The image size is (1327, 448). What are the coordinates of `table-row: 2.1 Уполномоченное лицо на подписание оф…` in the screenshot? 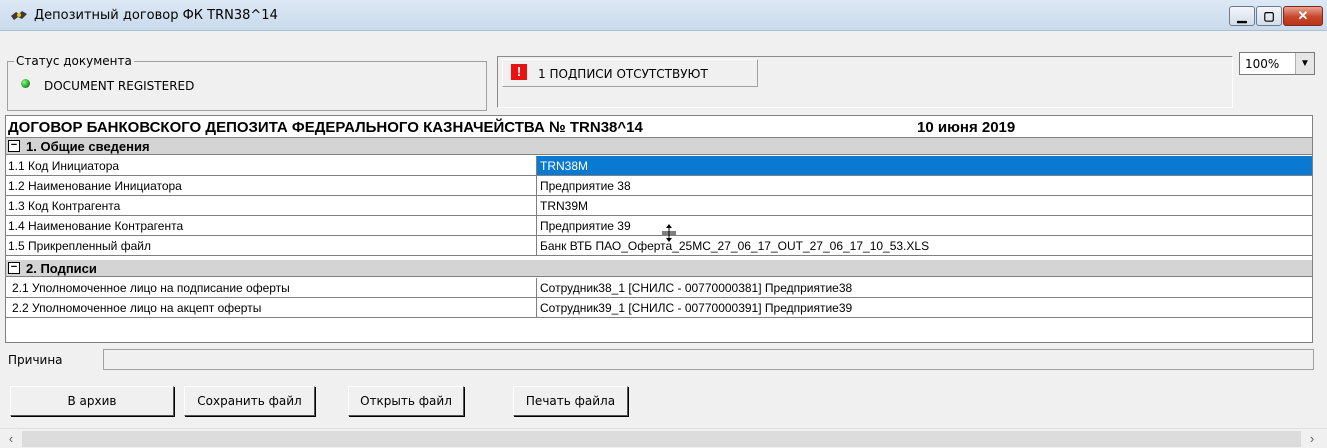 It's located at (659, 288).